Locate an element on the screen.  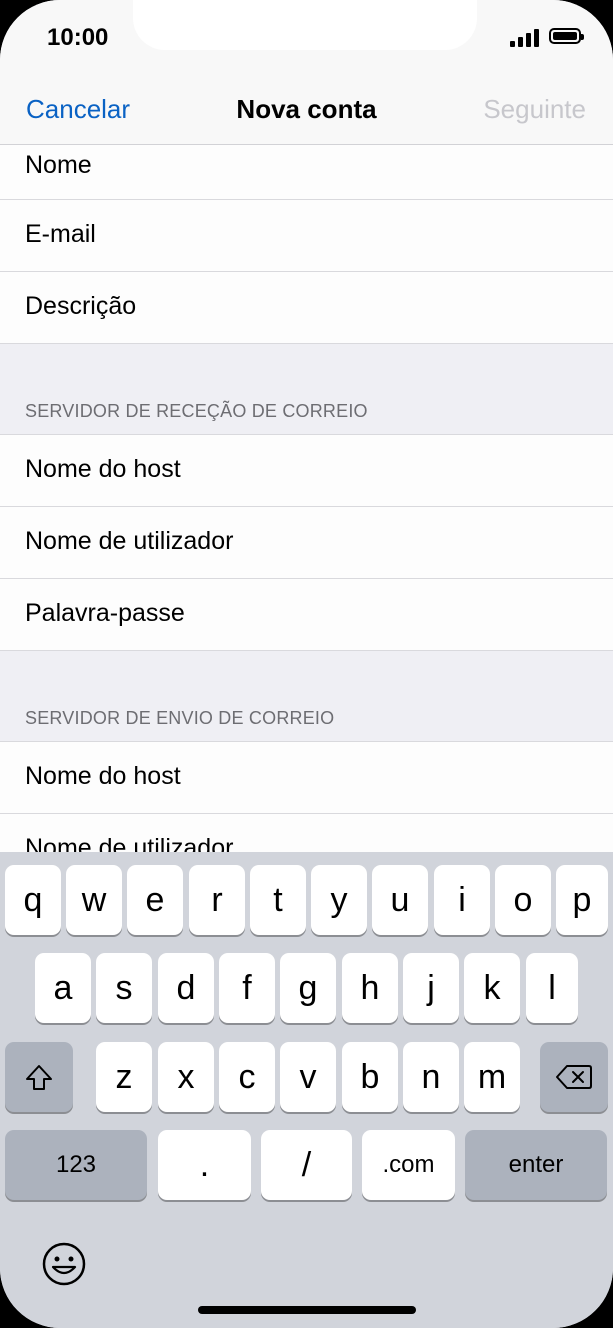
next-button: Seguinte is located at coordinates (534, 109).